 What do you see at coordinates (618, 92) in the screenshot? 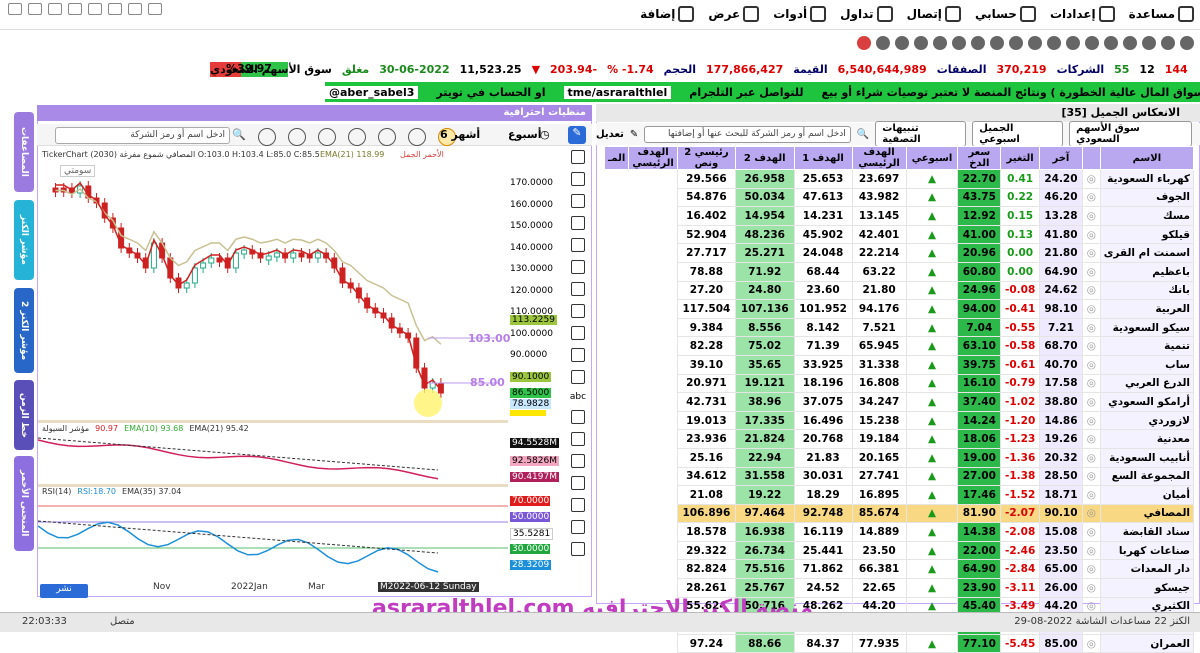
I see `ticker-telegram: tme/asraralthlel` at bounding box center [618, 92].